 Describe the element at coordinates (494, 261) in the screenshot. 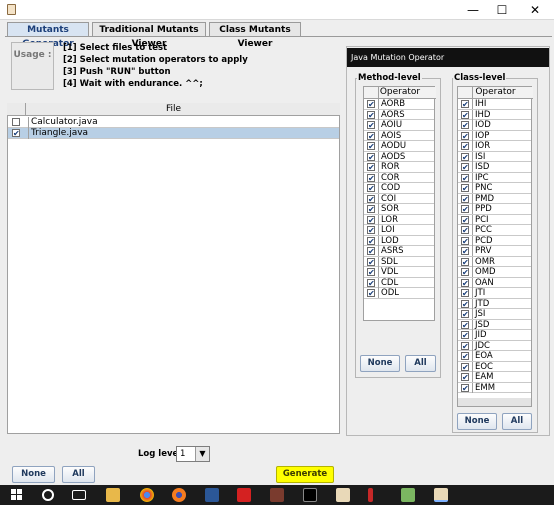

I see `operator-row: ✔ OMR` at that location.